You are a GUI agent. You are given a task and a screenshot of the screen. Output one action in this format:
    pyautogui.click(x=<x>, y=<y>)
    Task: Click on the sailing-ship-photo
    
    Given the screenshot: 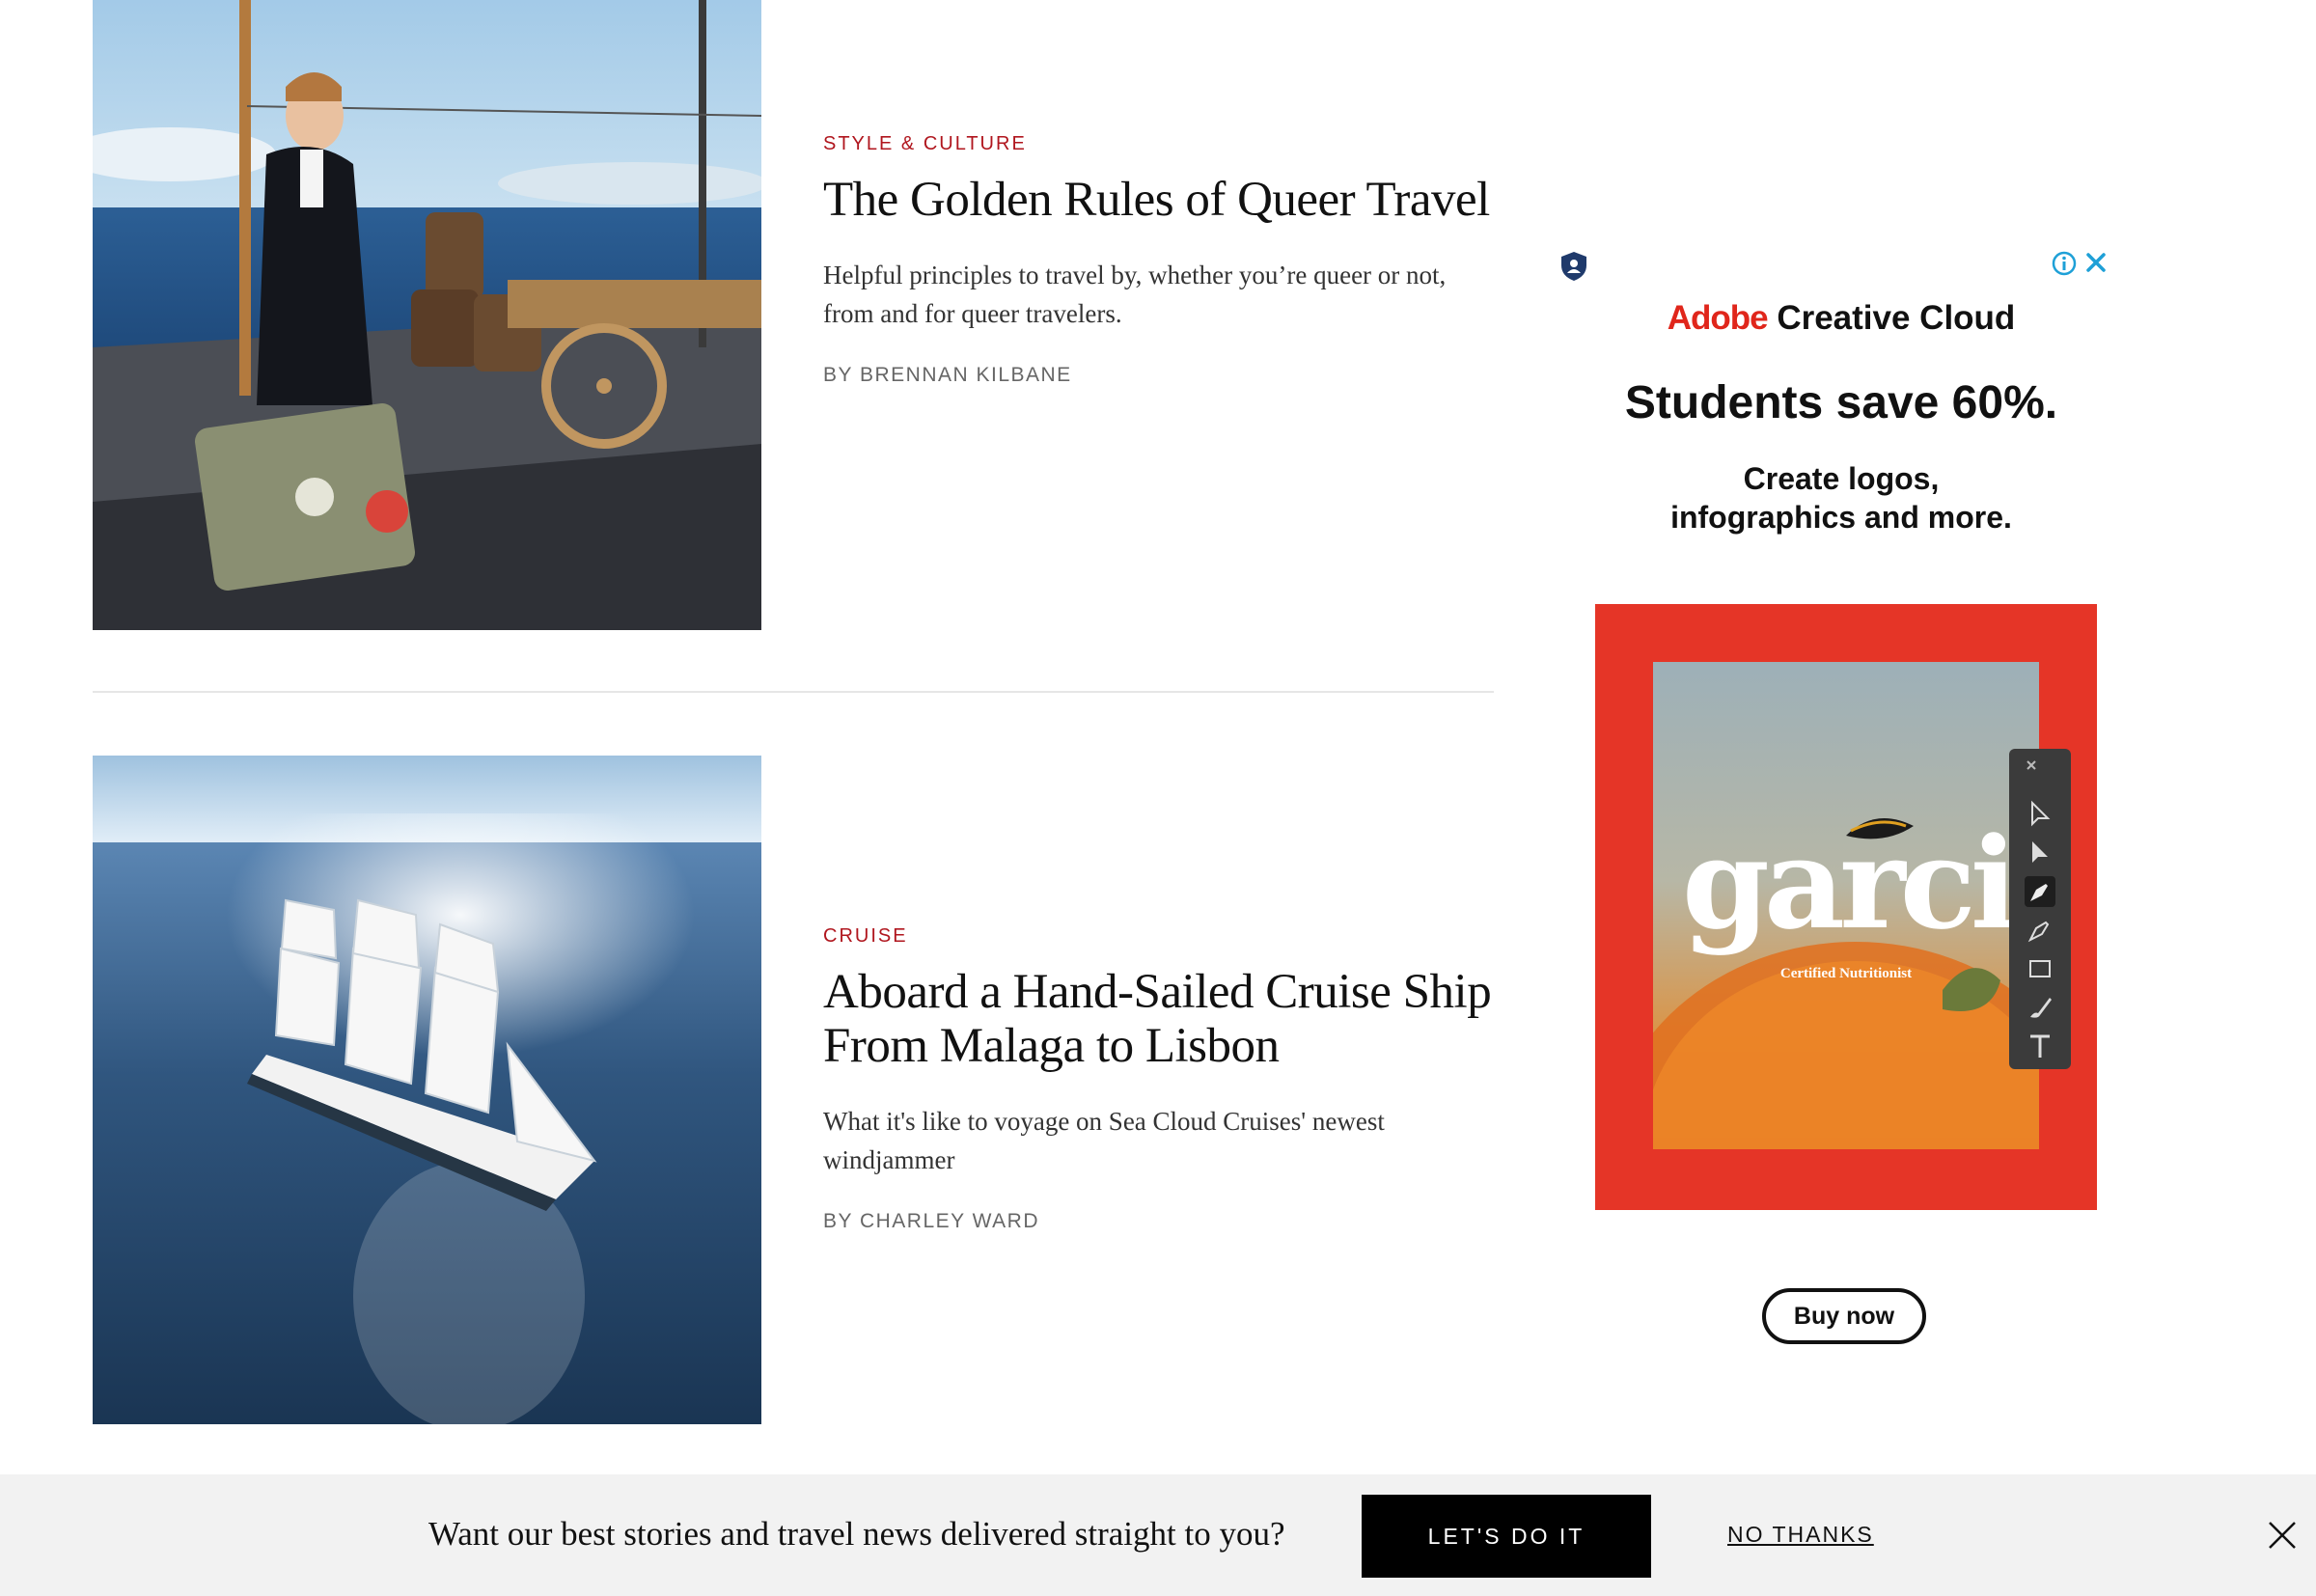 What is the action you would take?
    pyautogui.click(x=427, y=1090)
    